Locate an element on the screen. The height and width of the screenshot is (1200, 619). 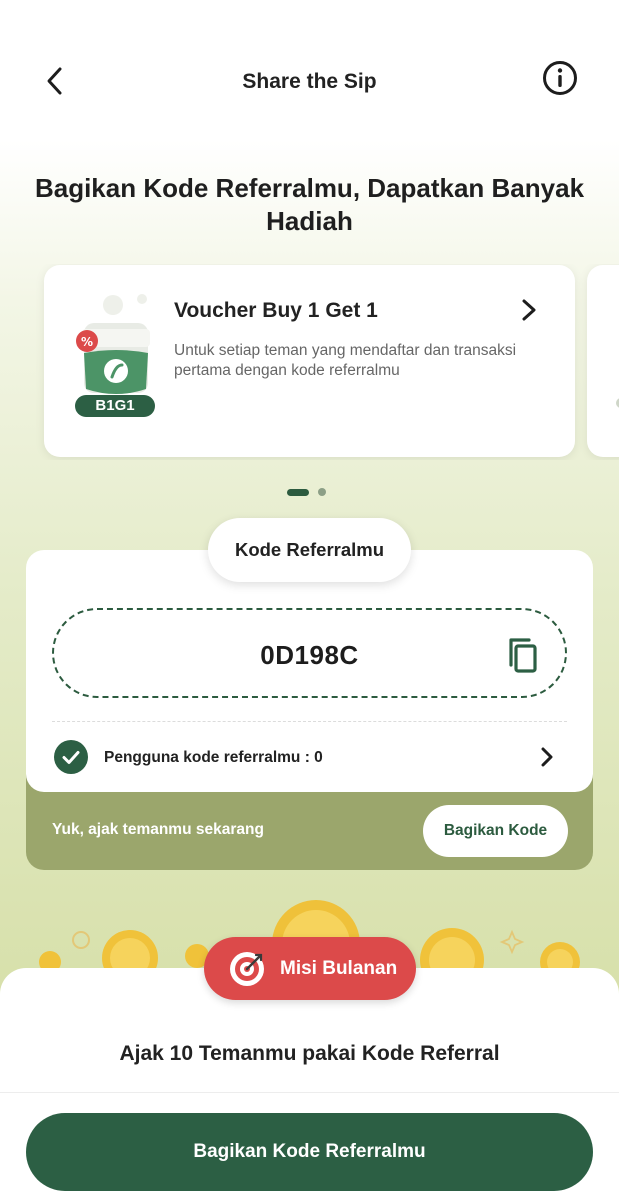
referral-code-box: 0D198C is located at coordinates (309, 653).